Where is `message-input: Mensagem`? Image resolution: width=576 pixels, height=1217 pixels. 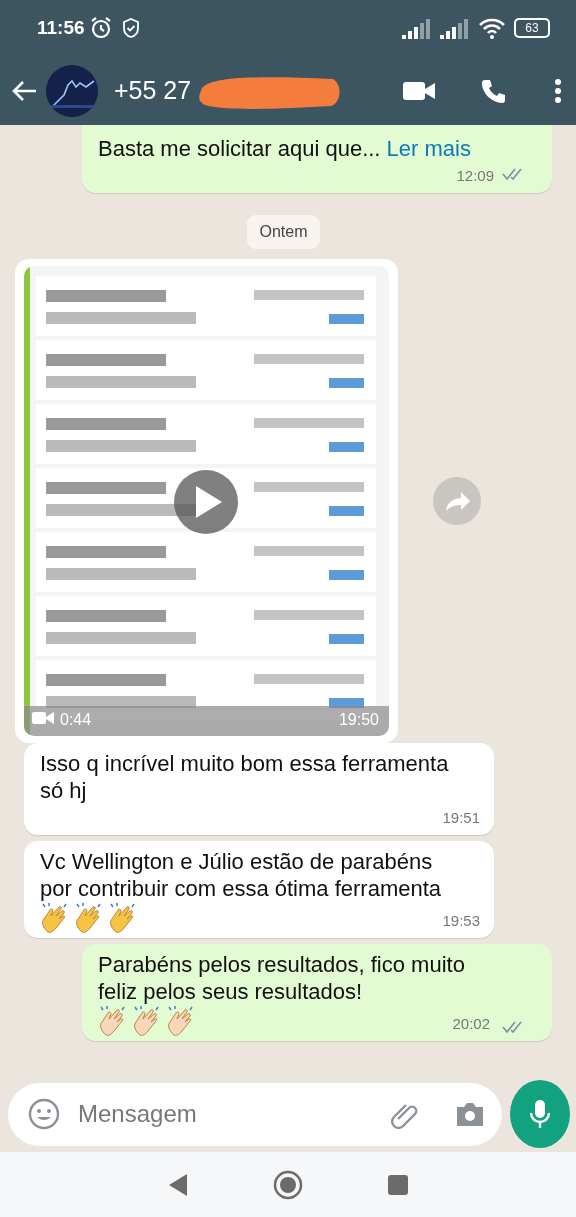 message-input: Mensagem is located at coordinates (233, 1114).